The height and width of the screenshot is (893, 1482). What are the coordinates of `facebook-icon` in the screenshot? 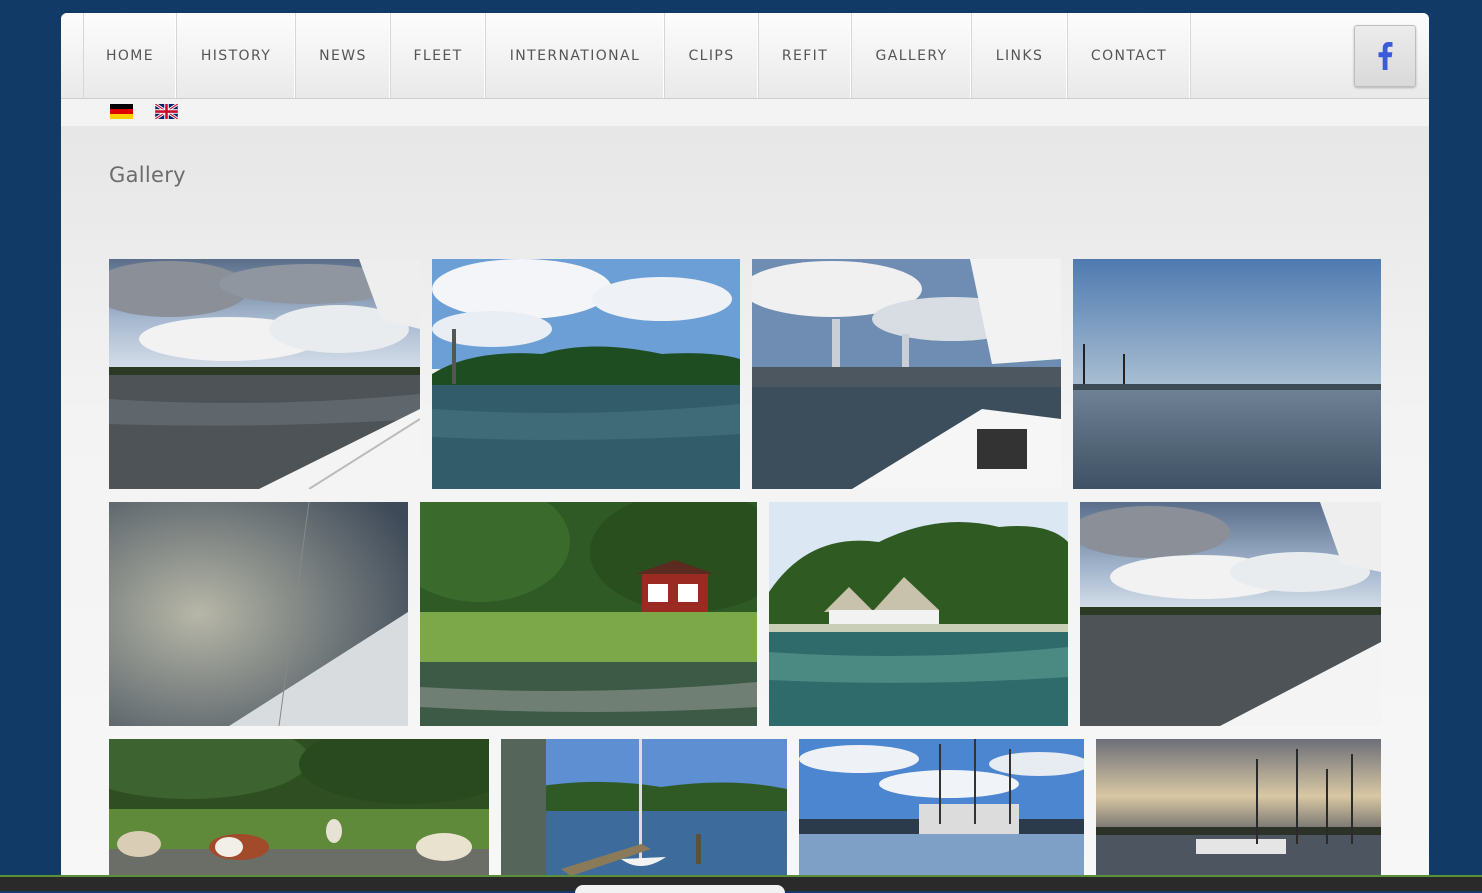 It's located at (1385, 56).